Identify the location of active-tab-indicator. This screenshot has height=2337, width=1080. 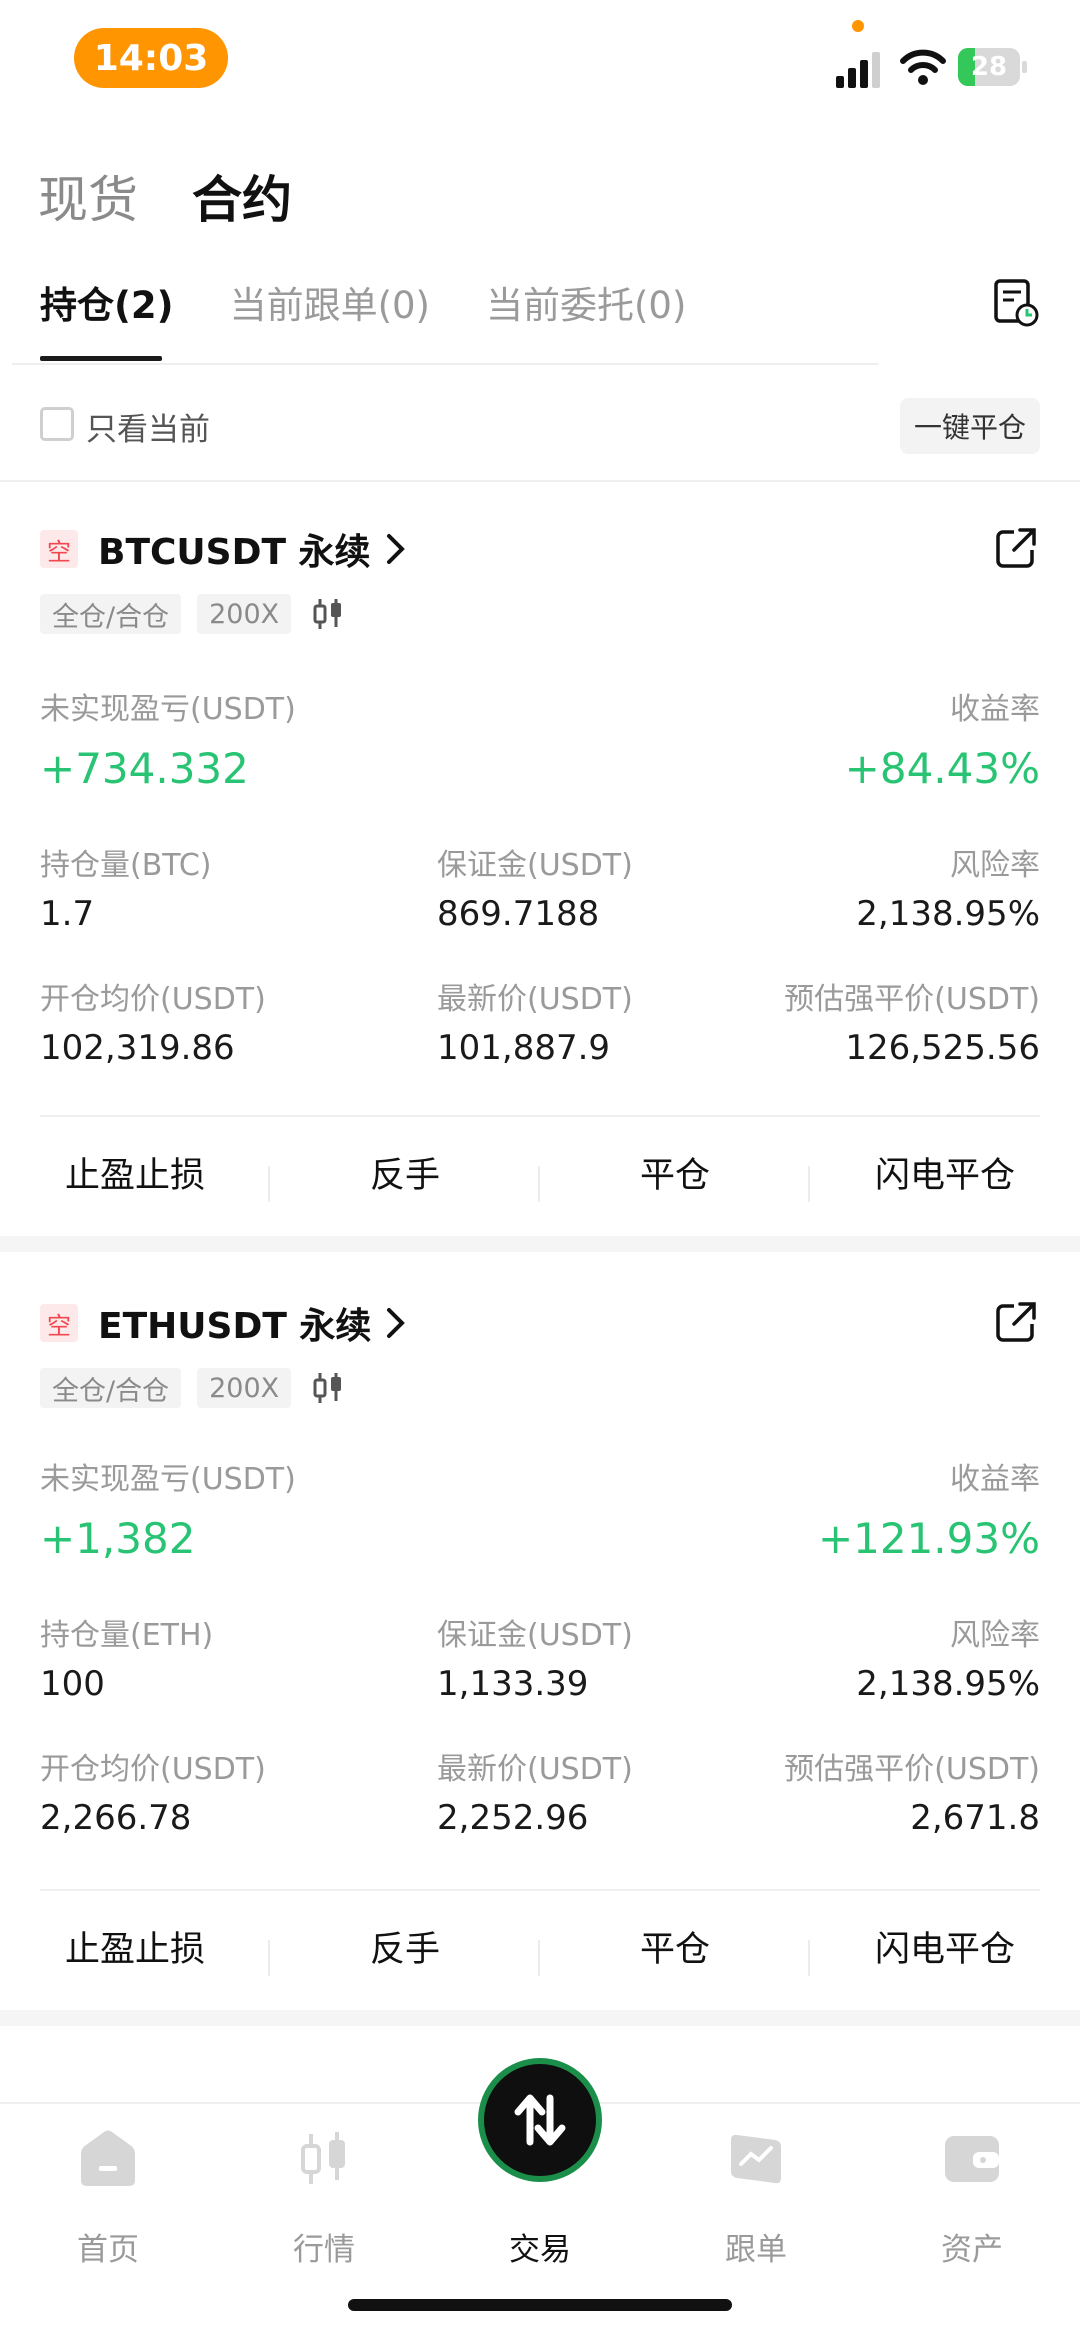
(101, 358).